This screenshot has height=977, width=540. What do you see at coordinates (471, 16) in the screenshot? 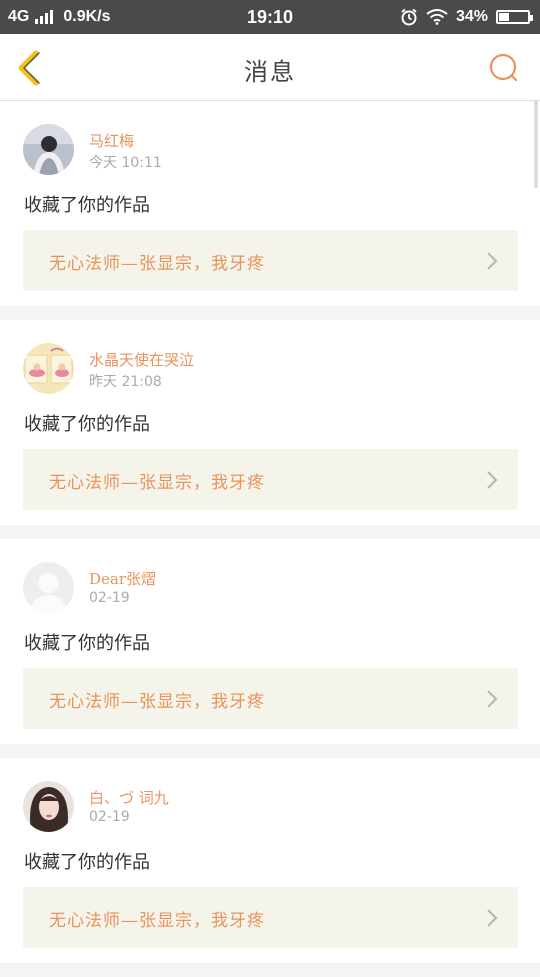
I see `battery-percent: 34%` at bounding box center [471, 16].